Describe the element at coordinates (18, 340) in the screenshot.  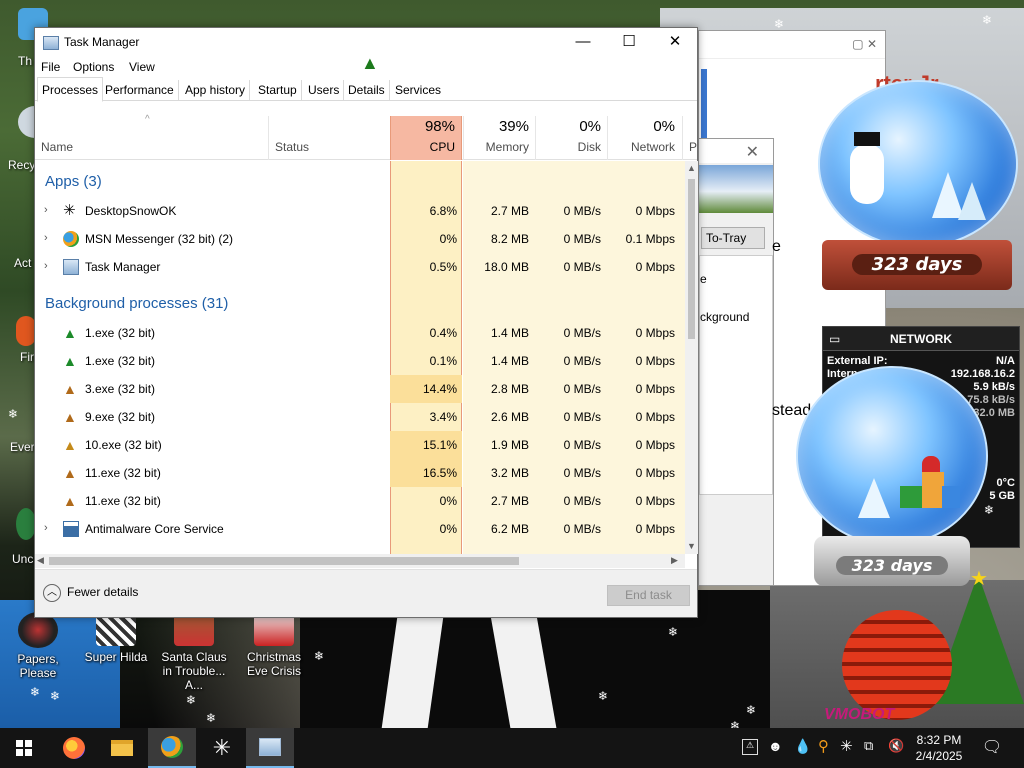
I see `desktop-icon-firefox: Fir` at that location.